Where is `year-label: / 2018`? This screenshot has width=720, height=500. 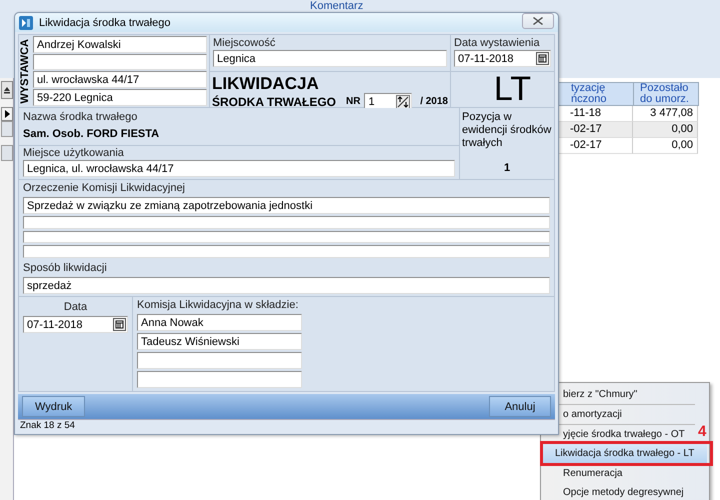 year-label: / 2018 is located at coordinates (434, 101).